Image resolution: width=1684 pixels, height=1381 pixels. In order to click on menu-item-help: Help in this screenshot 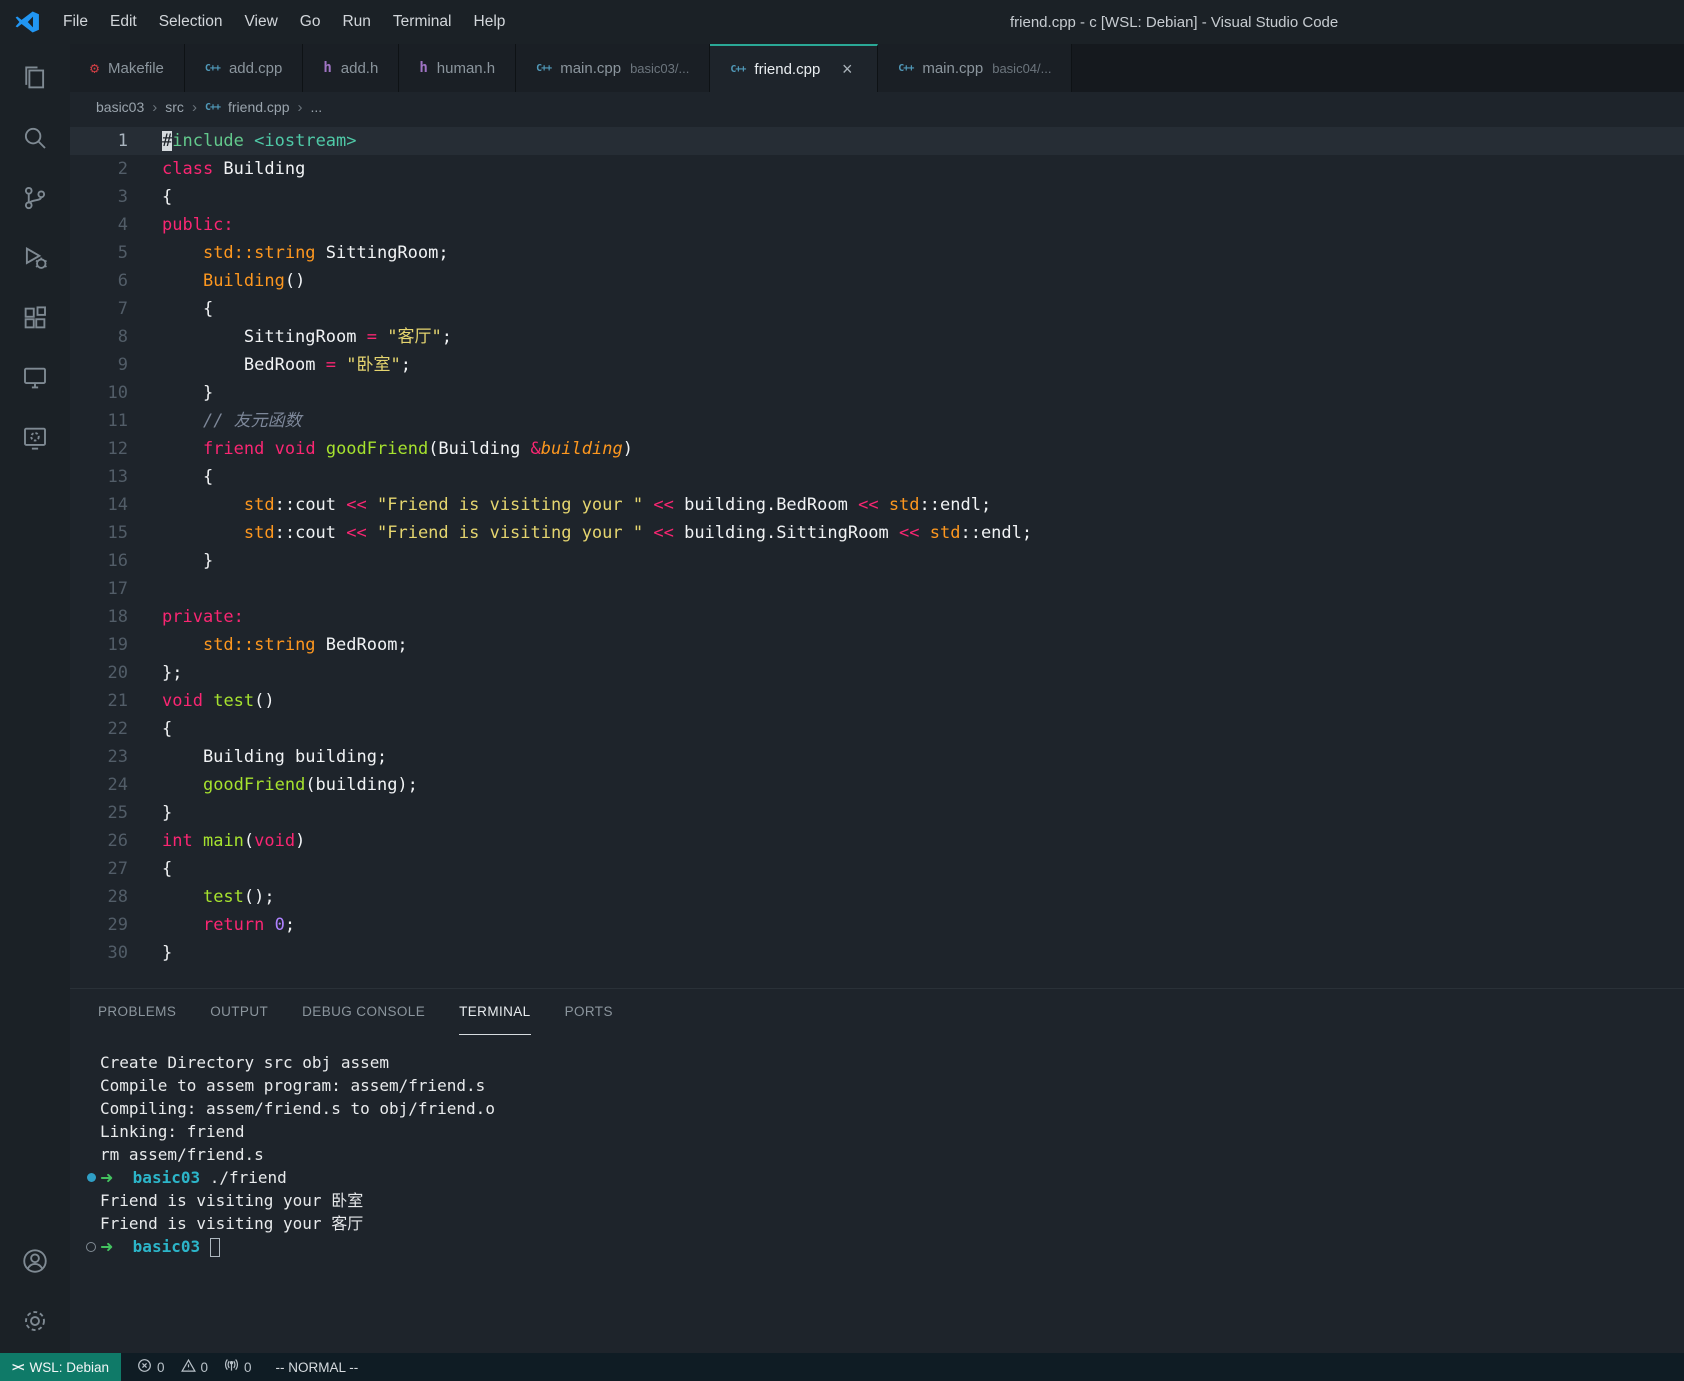, I will do `click(490, 22)`.